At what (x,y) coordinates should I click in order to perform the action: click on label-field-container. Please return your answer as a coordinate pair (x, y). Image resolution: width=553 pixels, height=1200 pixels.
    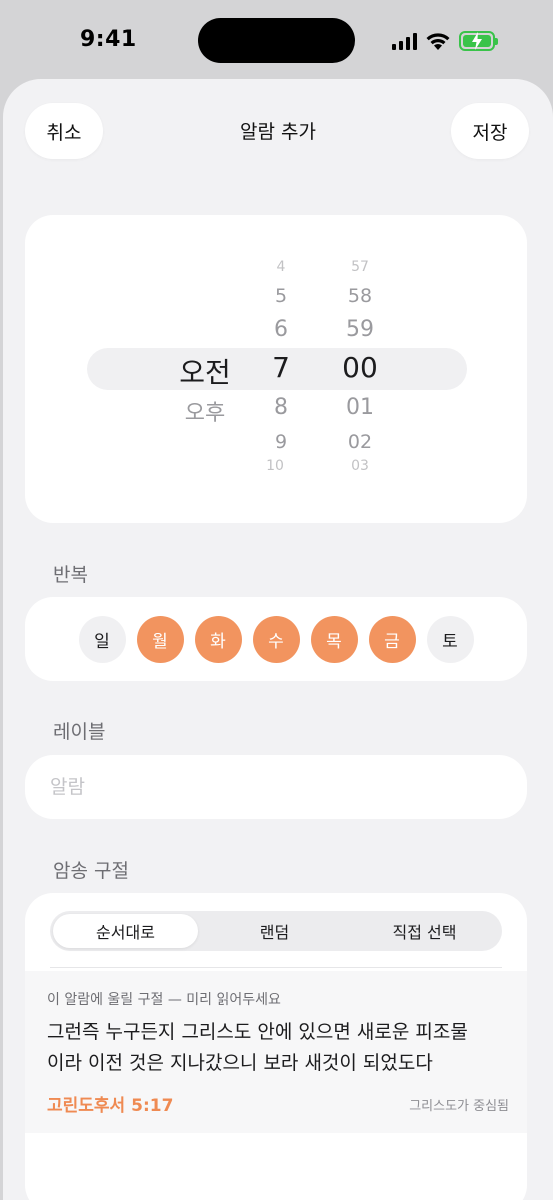
    Looking at the image, I should click on (276, 787).